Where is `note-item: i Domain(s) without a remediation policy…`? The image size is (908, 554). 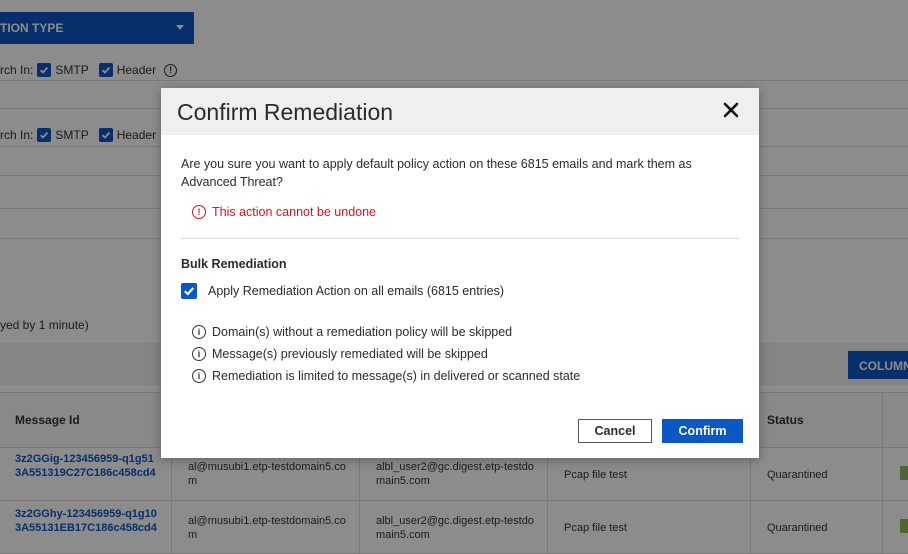
note-item: i Domain(s) without a remediation policy… is located at coordinates (386, 332).